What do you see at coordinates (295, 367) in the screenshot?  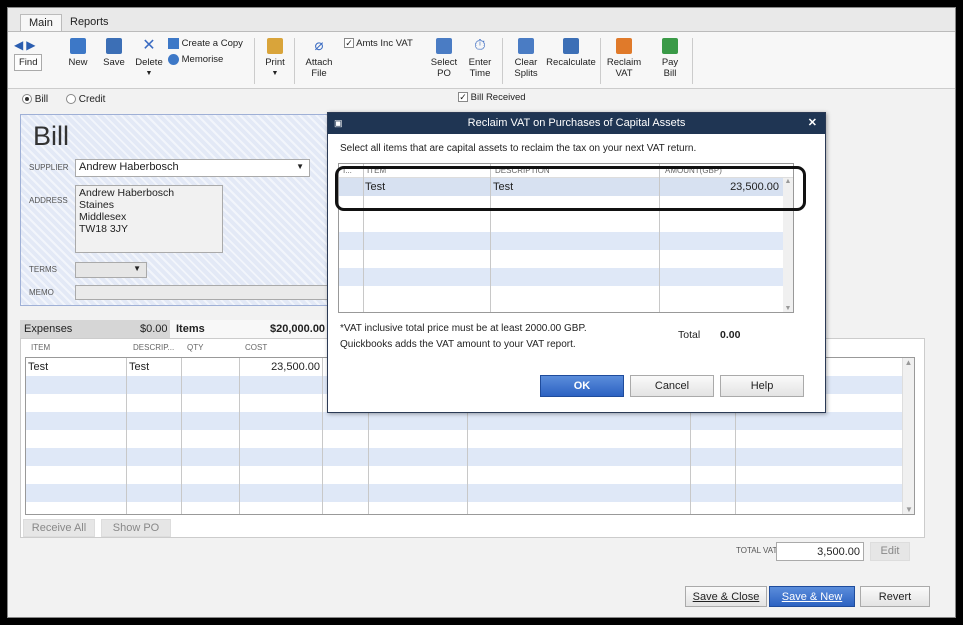 I see `row-cost: 23,500.00` at bounding box center [295, 367].